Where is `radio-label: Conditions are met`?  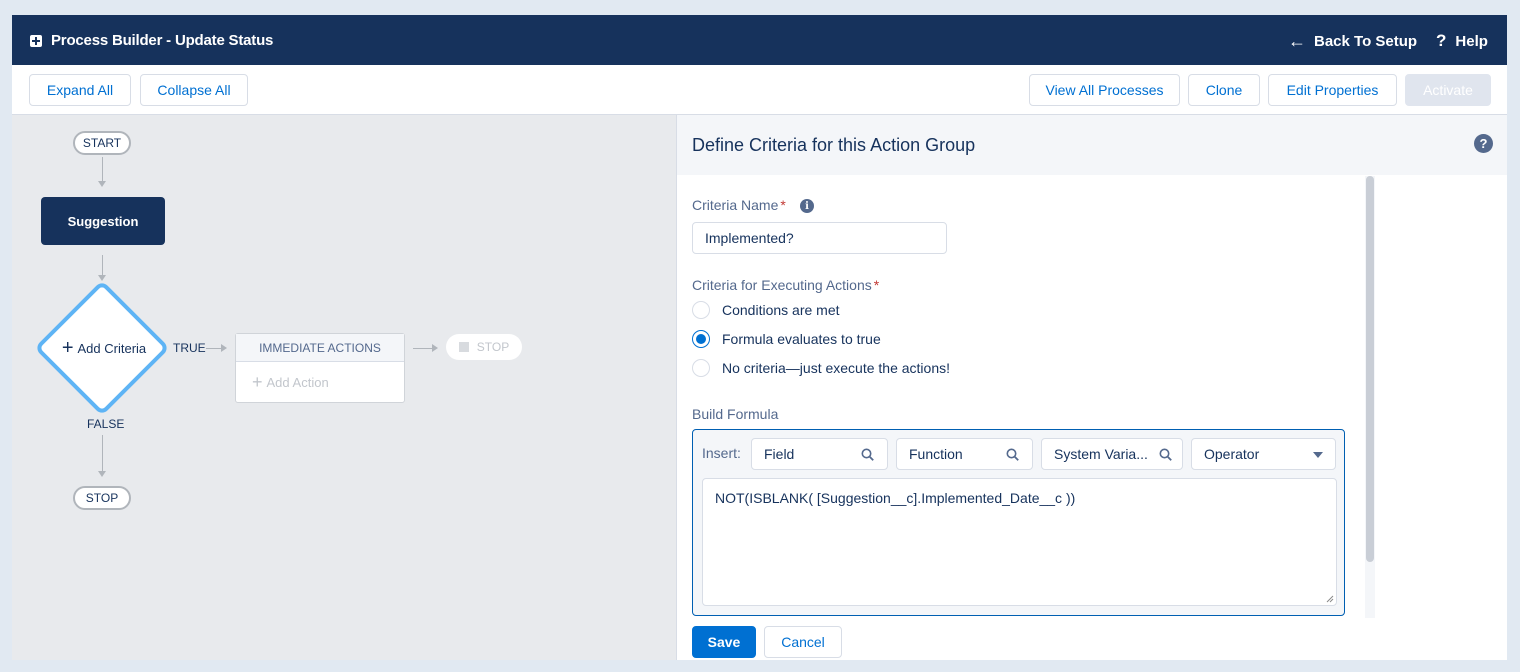 radio-label: Conditions are met is located at coordinates (781, 310).